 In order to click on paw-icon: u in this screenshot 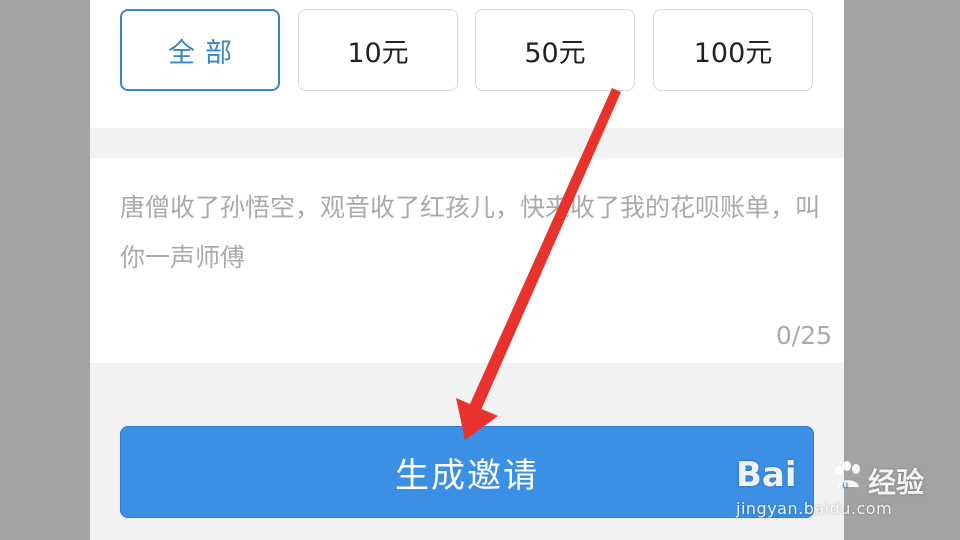, I will do `click(847, 476)`.